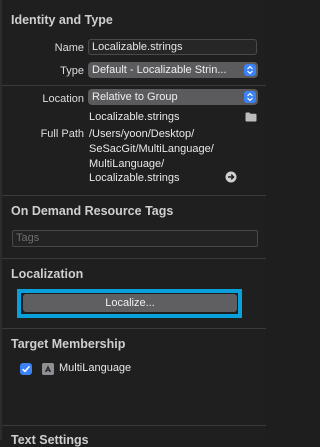 The width and height of the screenshot is (320, 447). Describe the element at coordinates (135, 97) in the screenshot. I see `location-popup-value: Relative to Group` at that location.